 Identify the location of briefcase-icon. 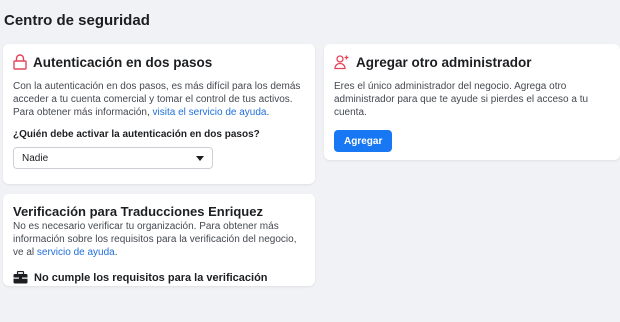
(20, 277).